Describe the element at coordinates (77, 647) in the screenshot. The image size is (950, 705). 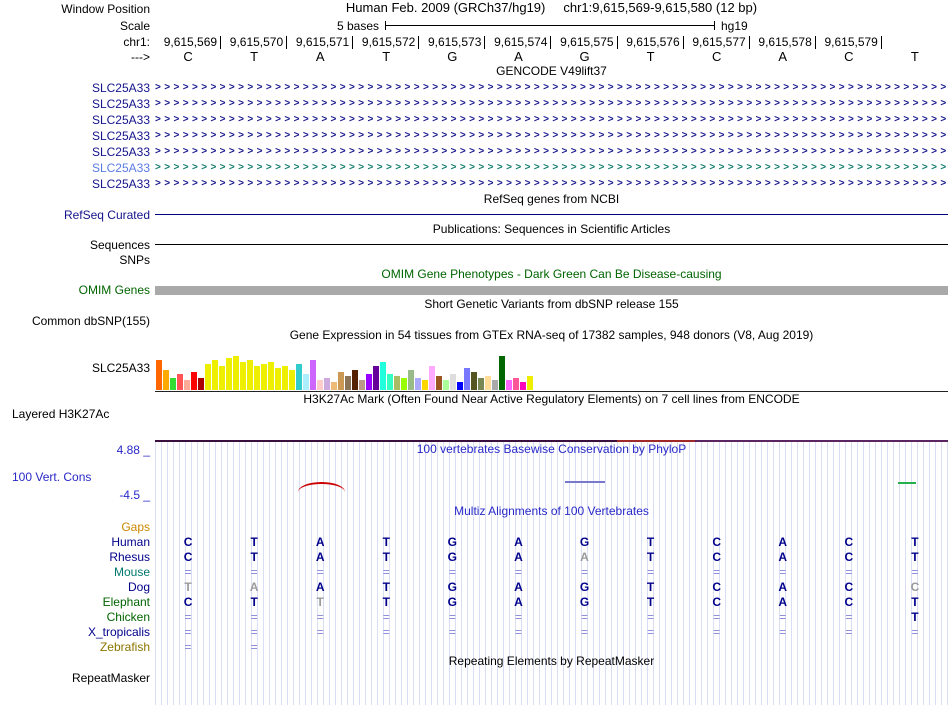
I see `species-label: Zebrafish` at that location.